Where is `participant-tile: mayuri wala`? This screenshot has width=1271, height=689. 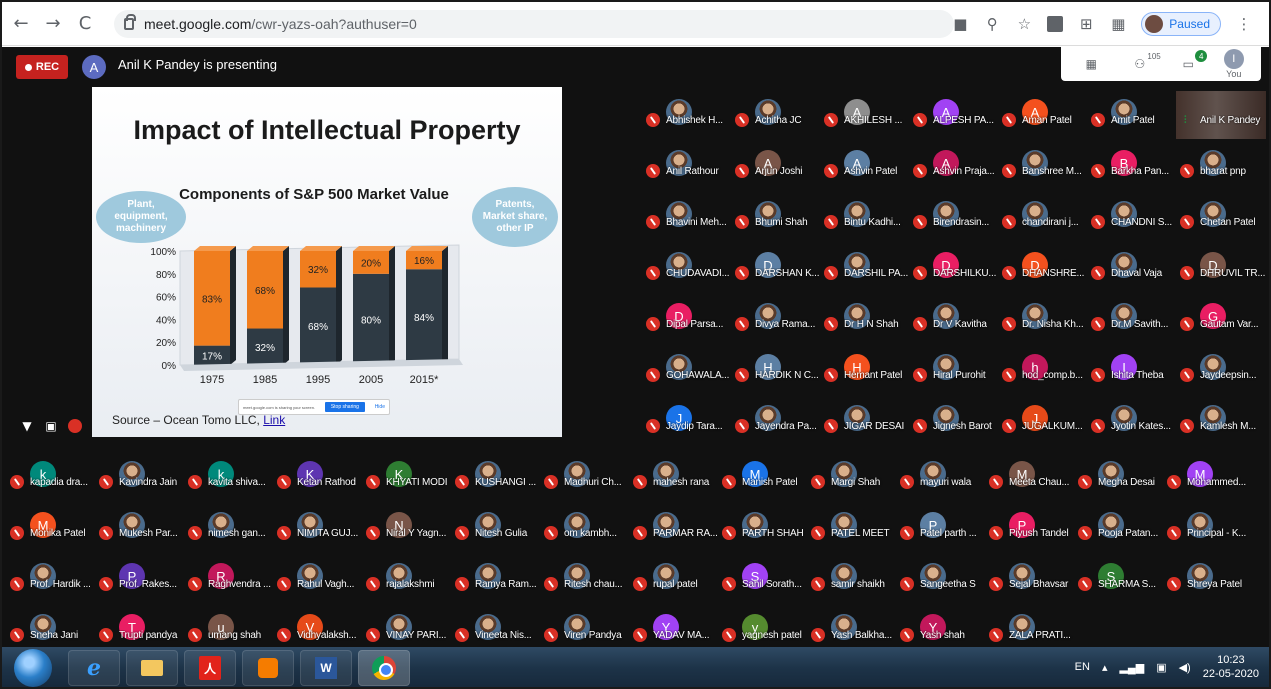 participant-tile: mayuri wala is located at coordinates (941, 481).